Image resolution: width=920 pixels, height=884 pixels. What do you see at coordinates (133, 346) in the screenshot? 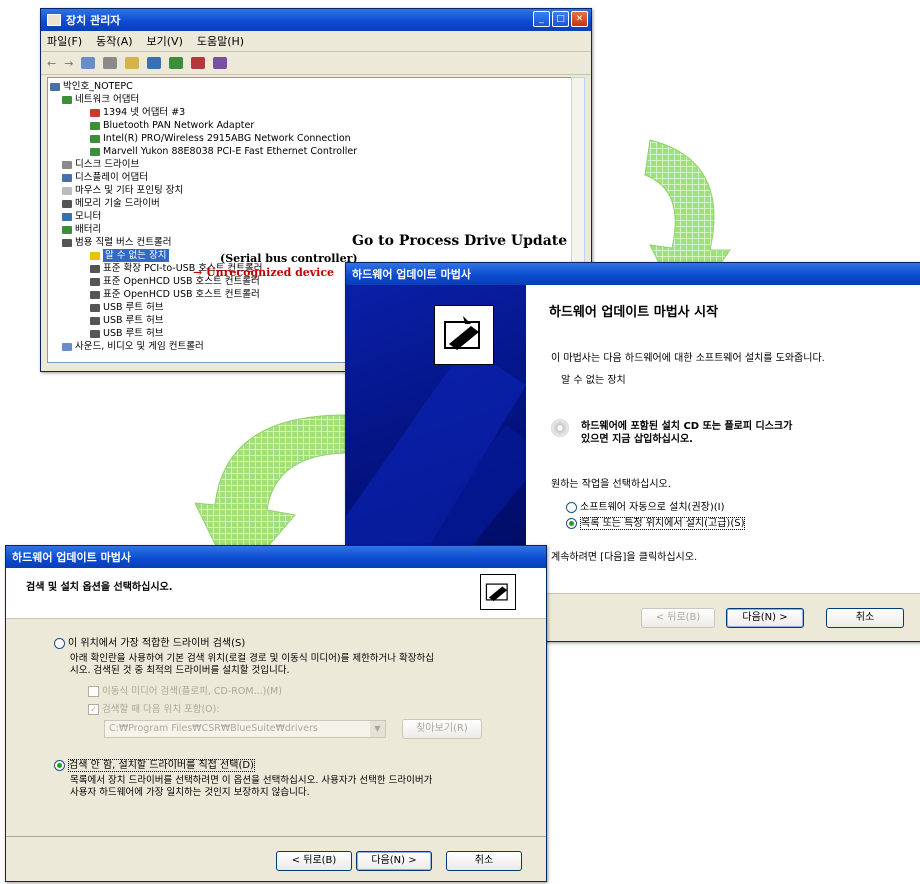
I see `tree-node-sound: 사운드, 비디오 및 게임 컨트롤러` at bounding box center [133, 346].